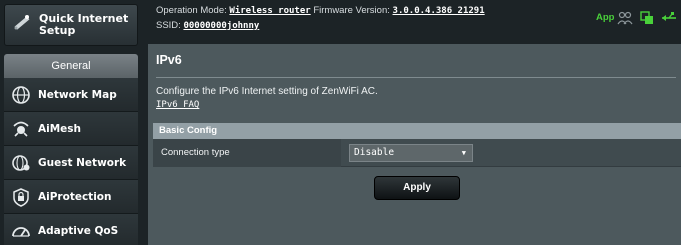  What do you see at coordinates (247, 153) in the screenshot?
I see `connection-type-label: Connection type` at bounding box center [247, 153].